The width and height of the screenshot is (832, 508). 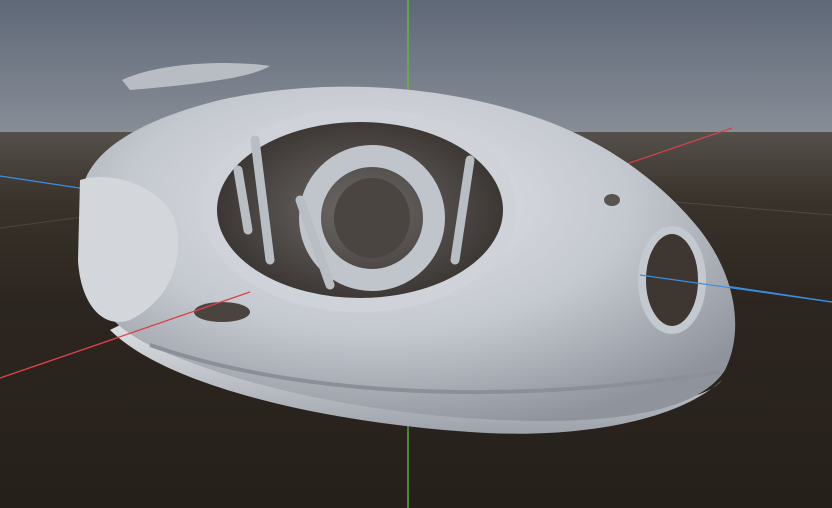 I want to click on top-ridge, so click(x=196, y=76).